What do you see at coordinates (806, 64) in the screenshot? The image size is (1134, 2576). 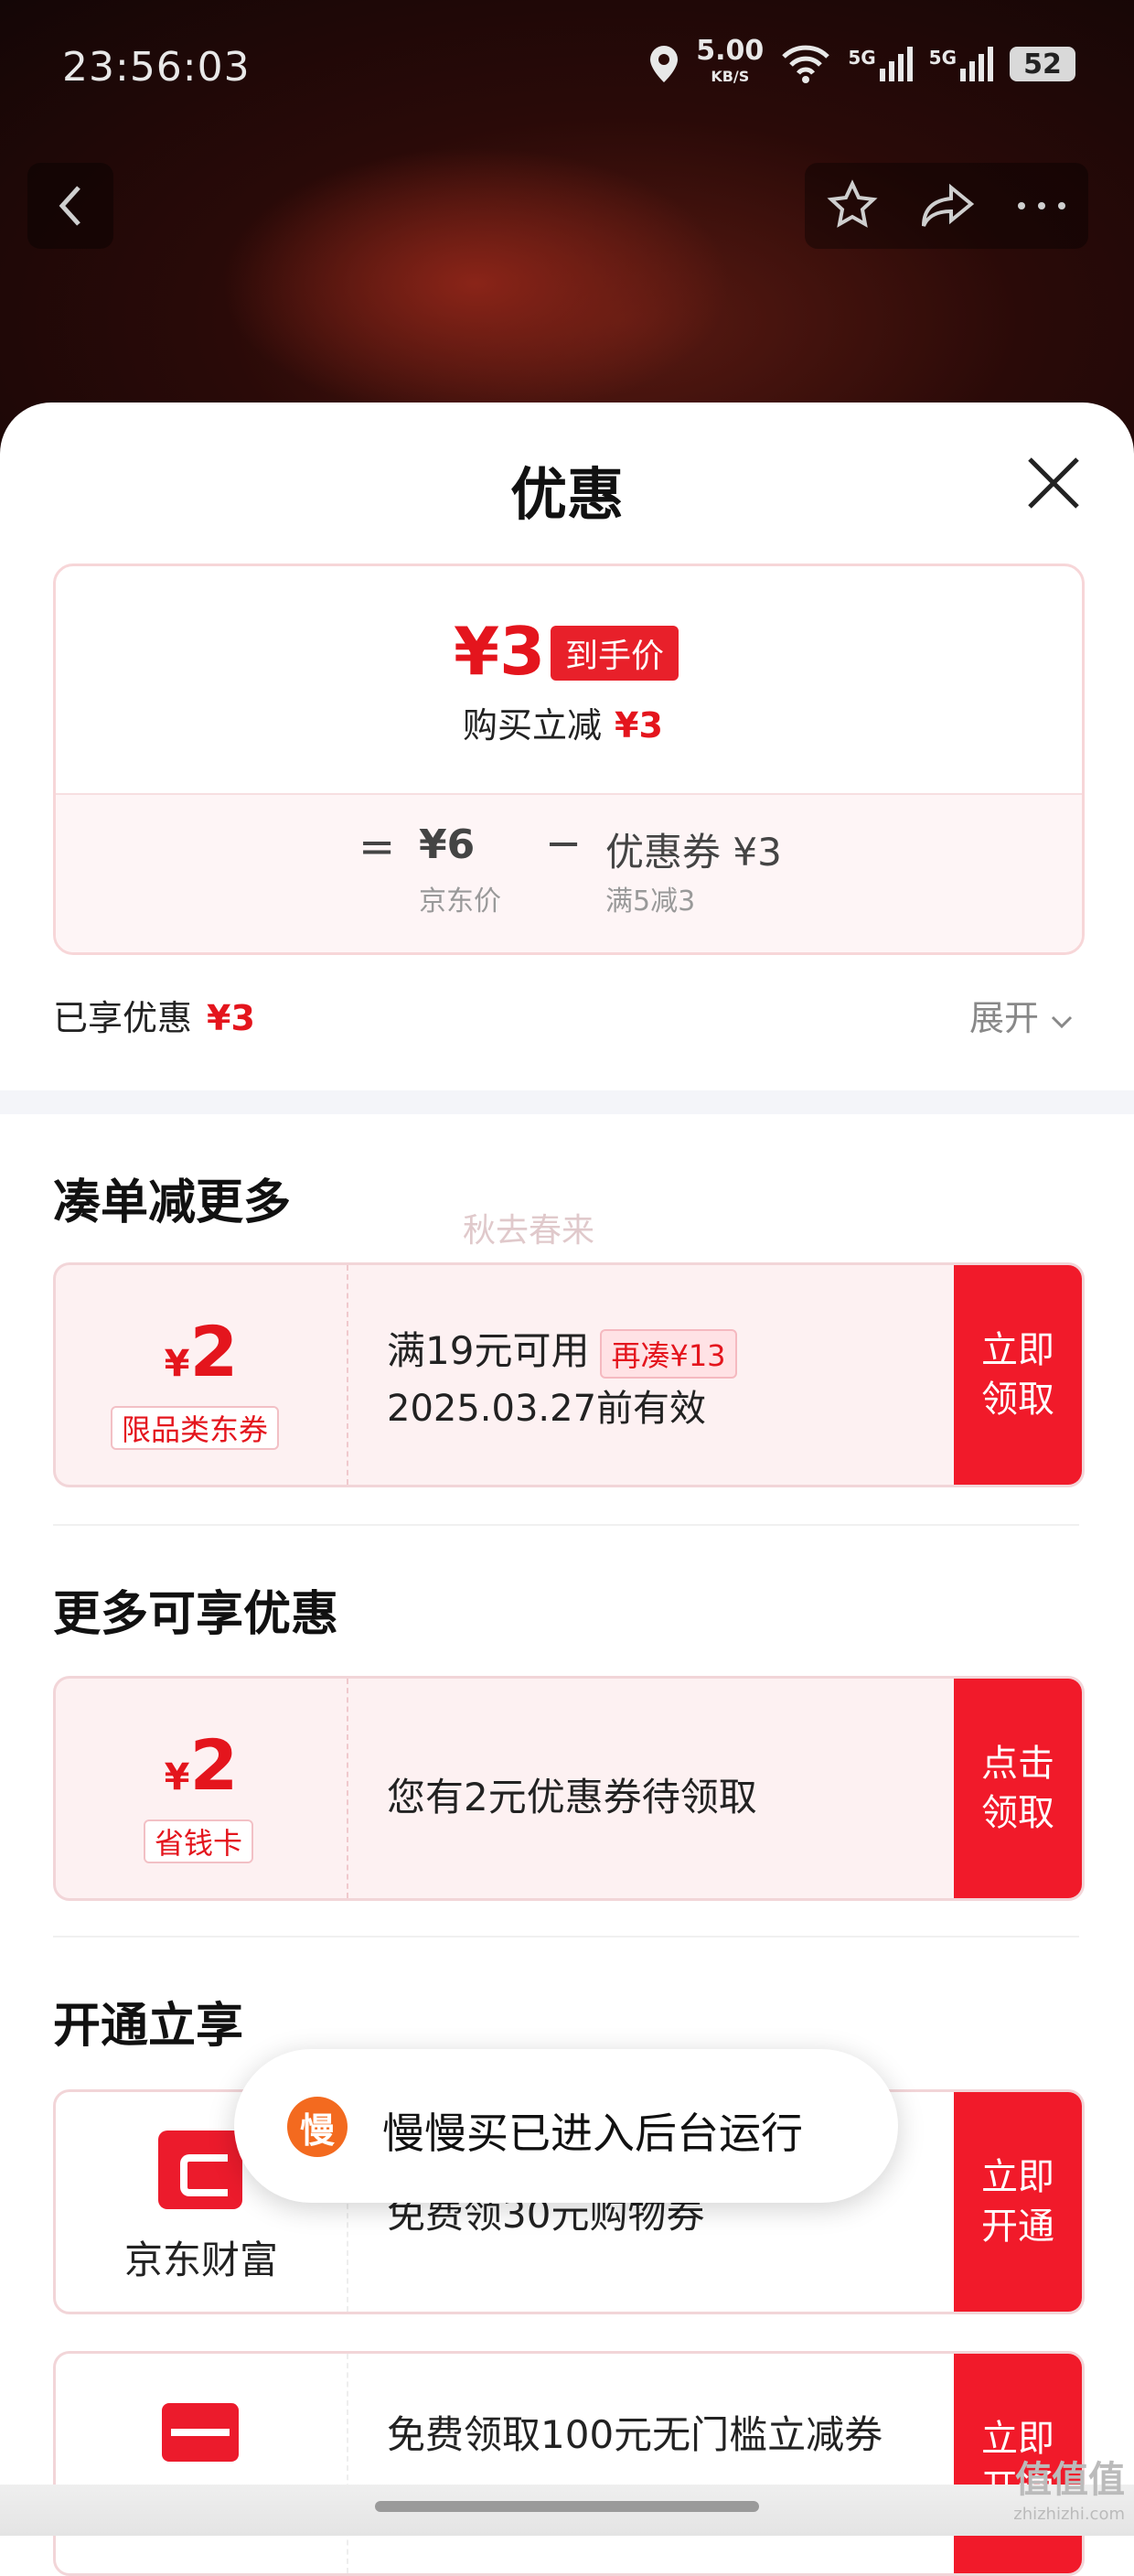 I see `wifi-icon` at bounding box center [806, 64].